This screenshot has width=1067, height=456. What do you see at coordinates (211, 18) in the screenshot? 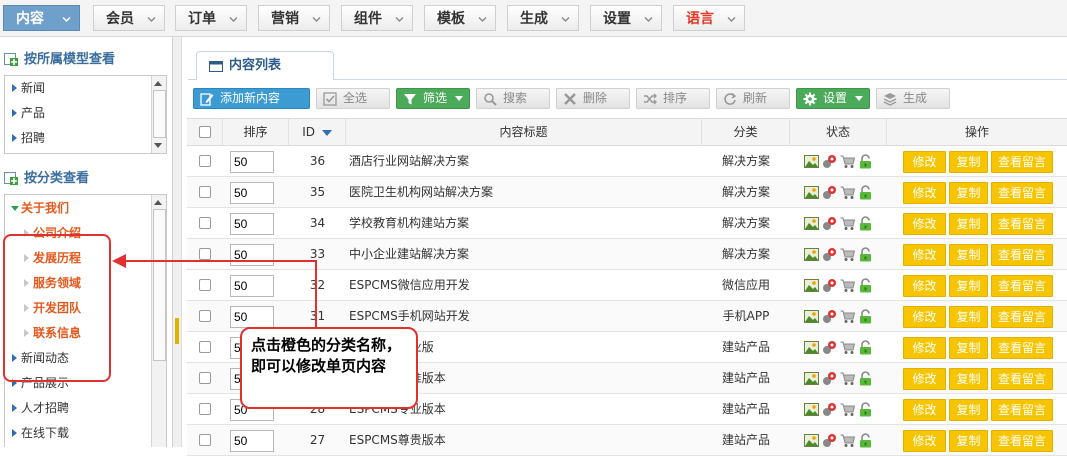
I see `nav-tab-2: 订单` at bounding box center [211, 18].